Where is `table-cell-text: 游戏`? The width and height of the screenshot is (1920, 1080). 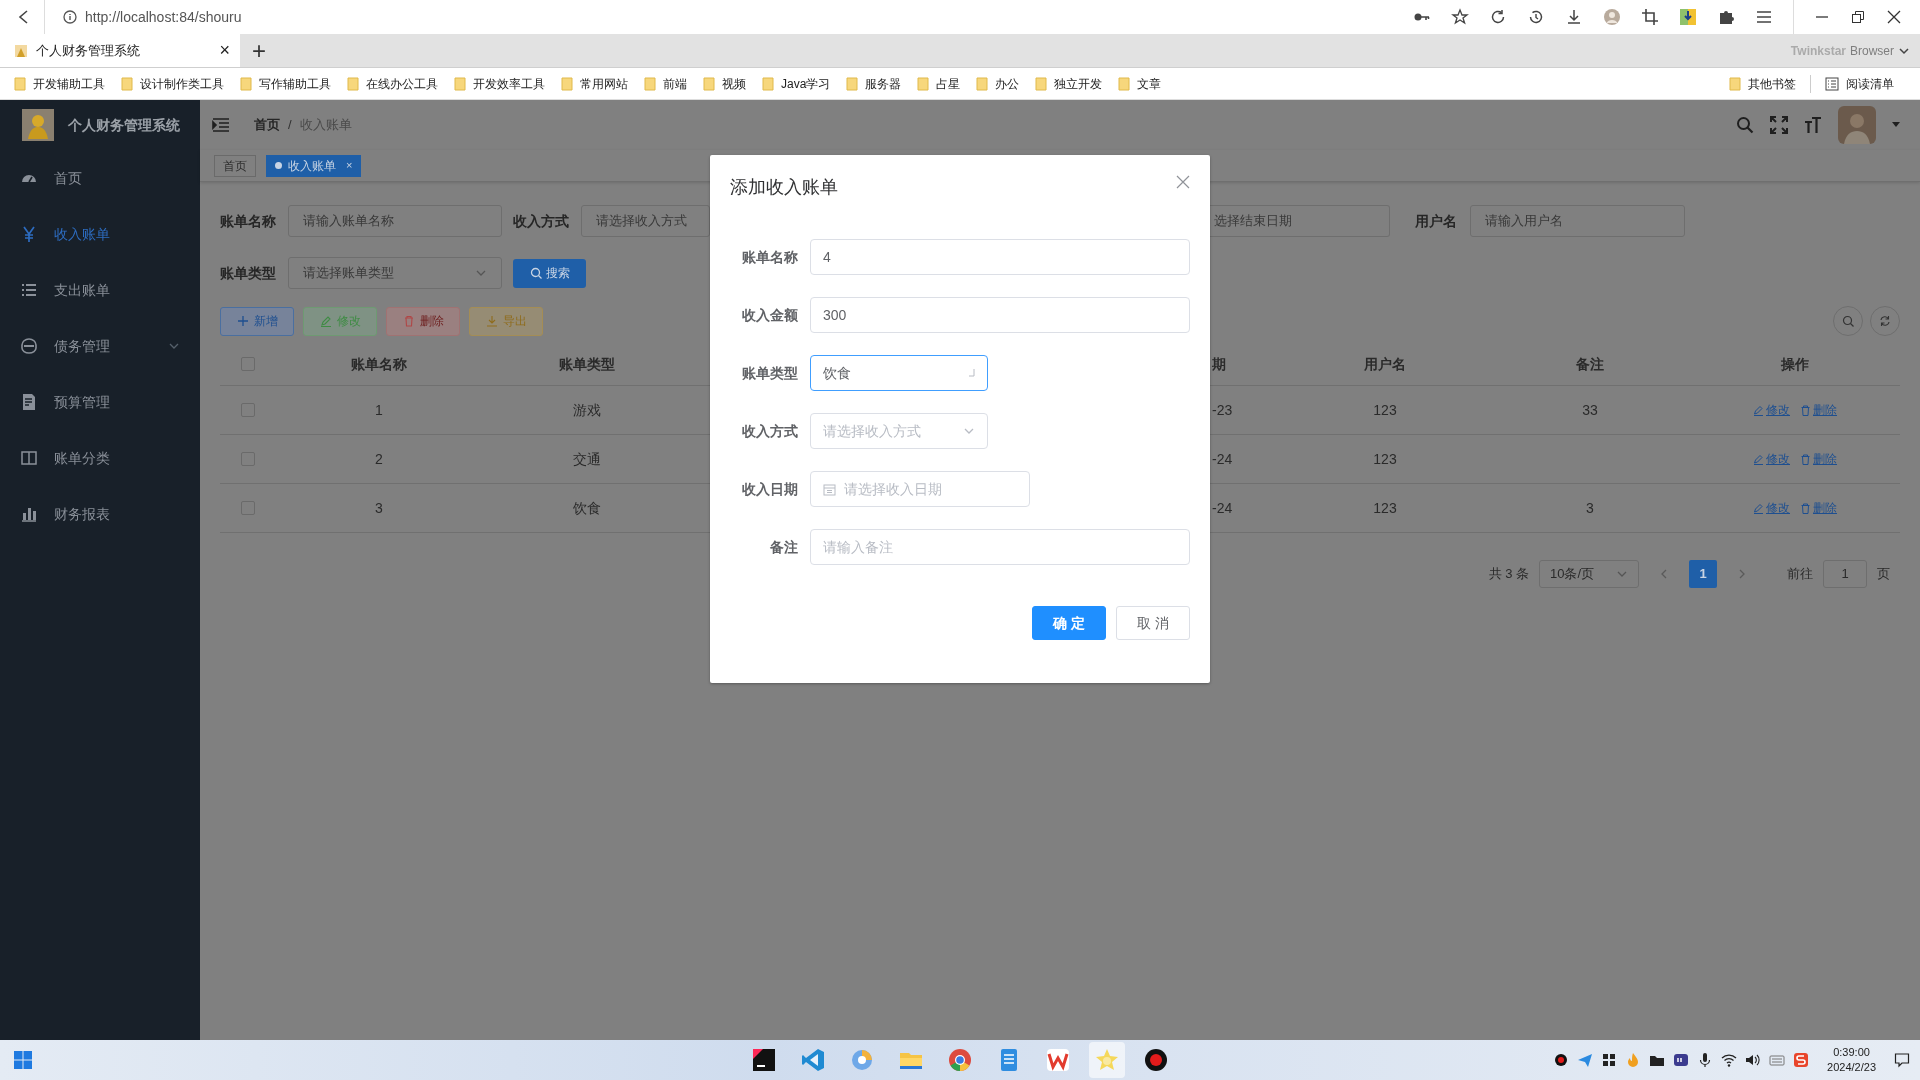
table-cell-text: 游戏 is located at coordinates (586, 410).